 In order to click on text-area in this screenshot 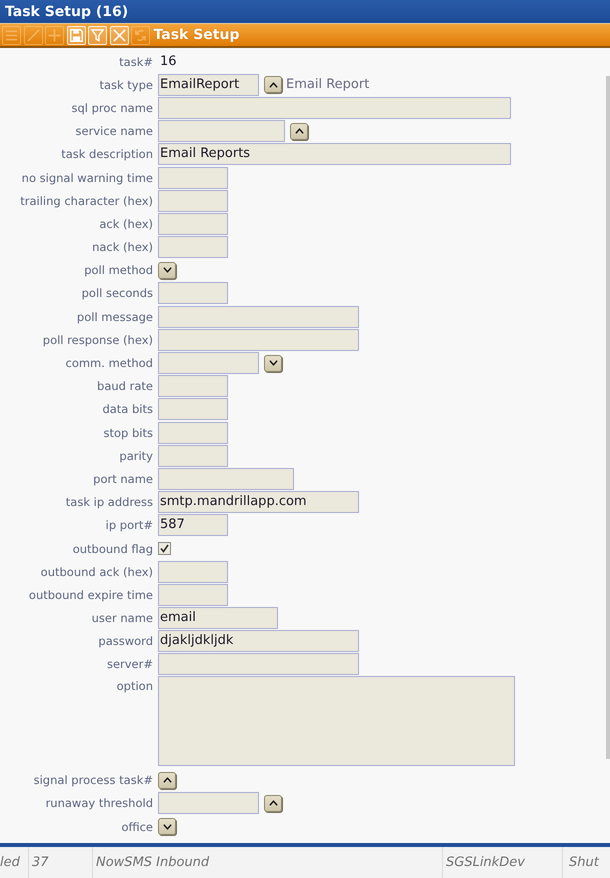, I will do `click(336, 721)`.